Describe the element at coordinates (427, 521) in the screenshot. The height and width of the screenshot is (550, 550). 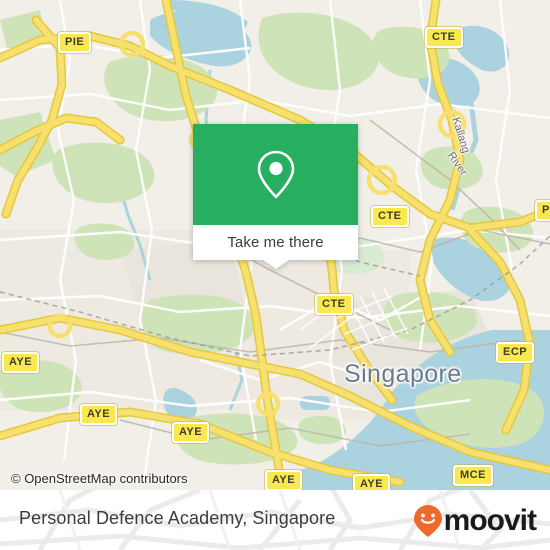
I see `moovit-smiley-pin-icon` at that location.